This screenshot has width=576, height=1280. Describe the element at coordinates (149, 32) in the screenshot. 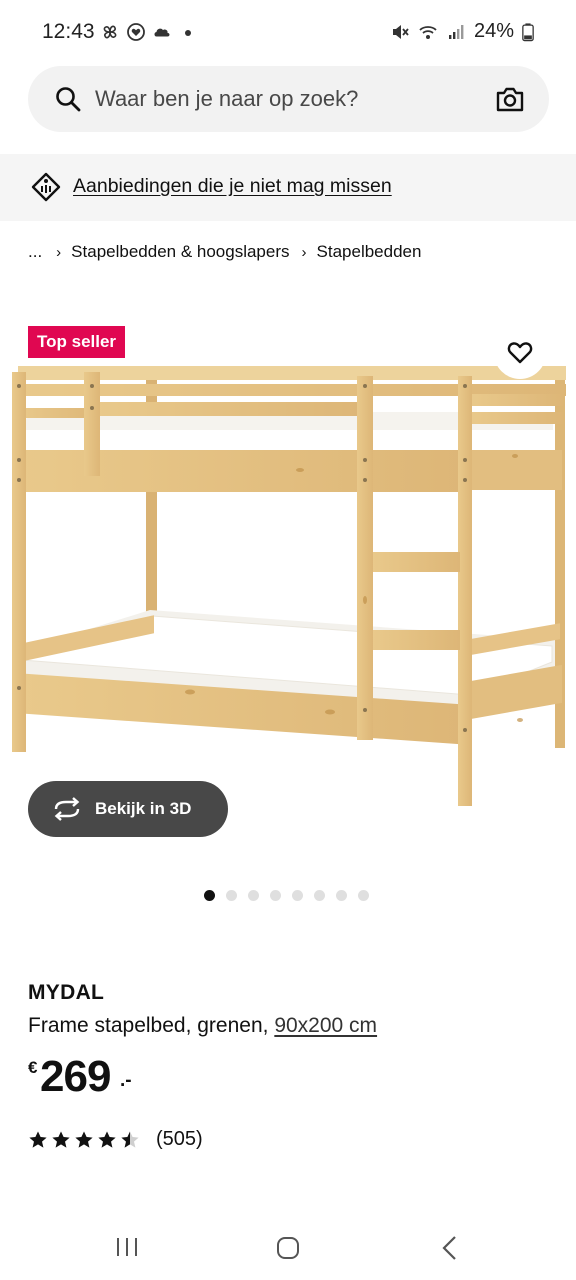

I see `status-icons-left` at that location.